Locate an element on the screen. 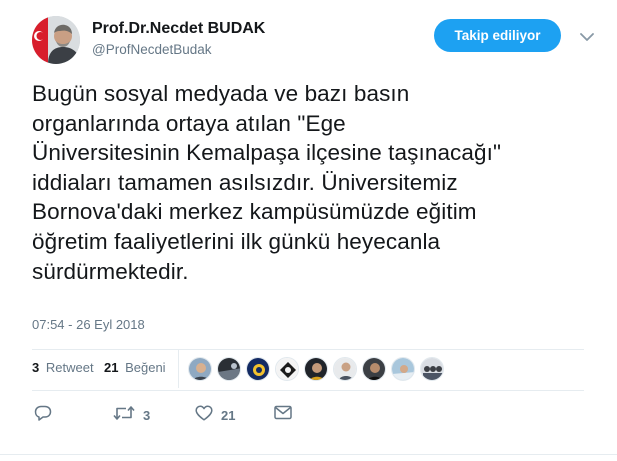 This screenshot has width=617, height=461. tweet-stats: 3 Retweet 21 Beğeni is located at coordinates (312, 370).